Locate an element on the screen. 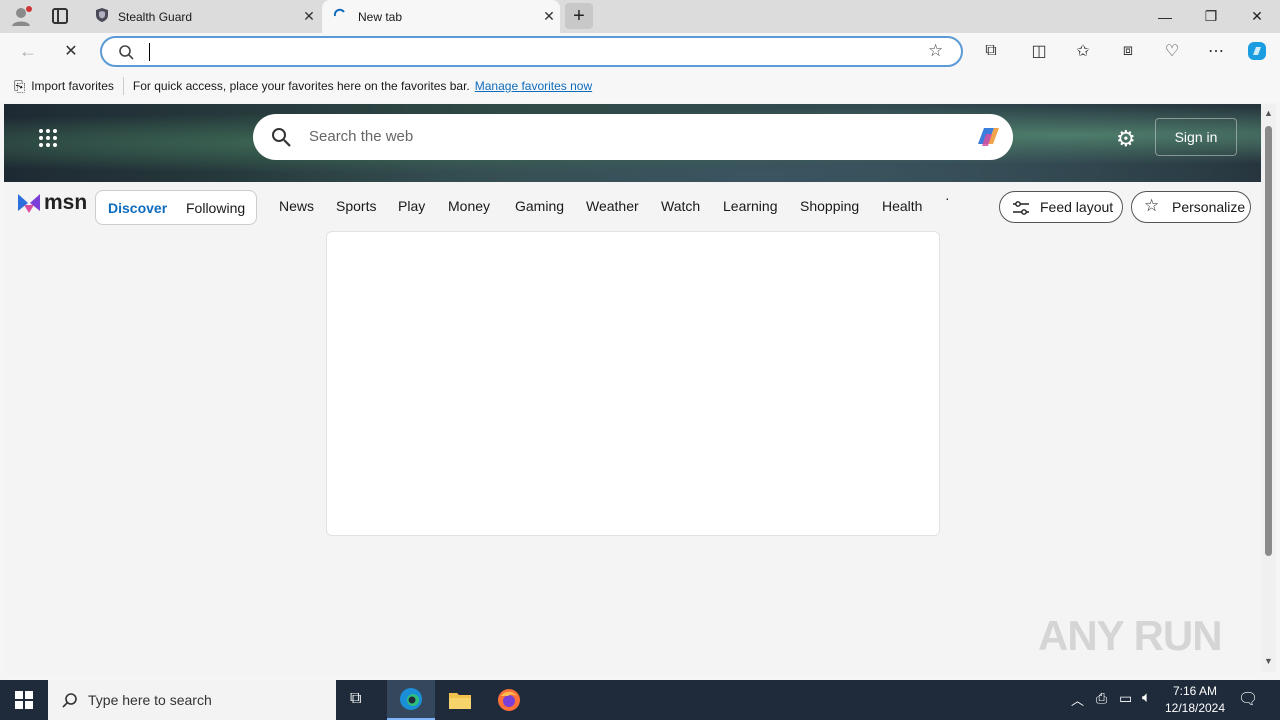 The image size is (1280, 720). task-view-icon: ⧉ is located at coordinates (355, 699).